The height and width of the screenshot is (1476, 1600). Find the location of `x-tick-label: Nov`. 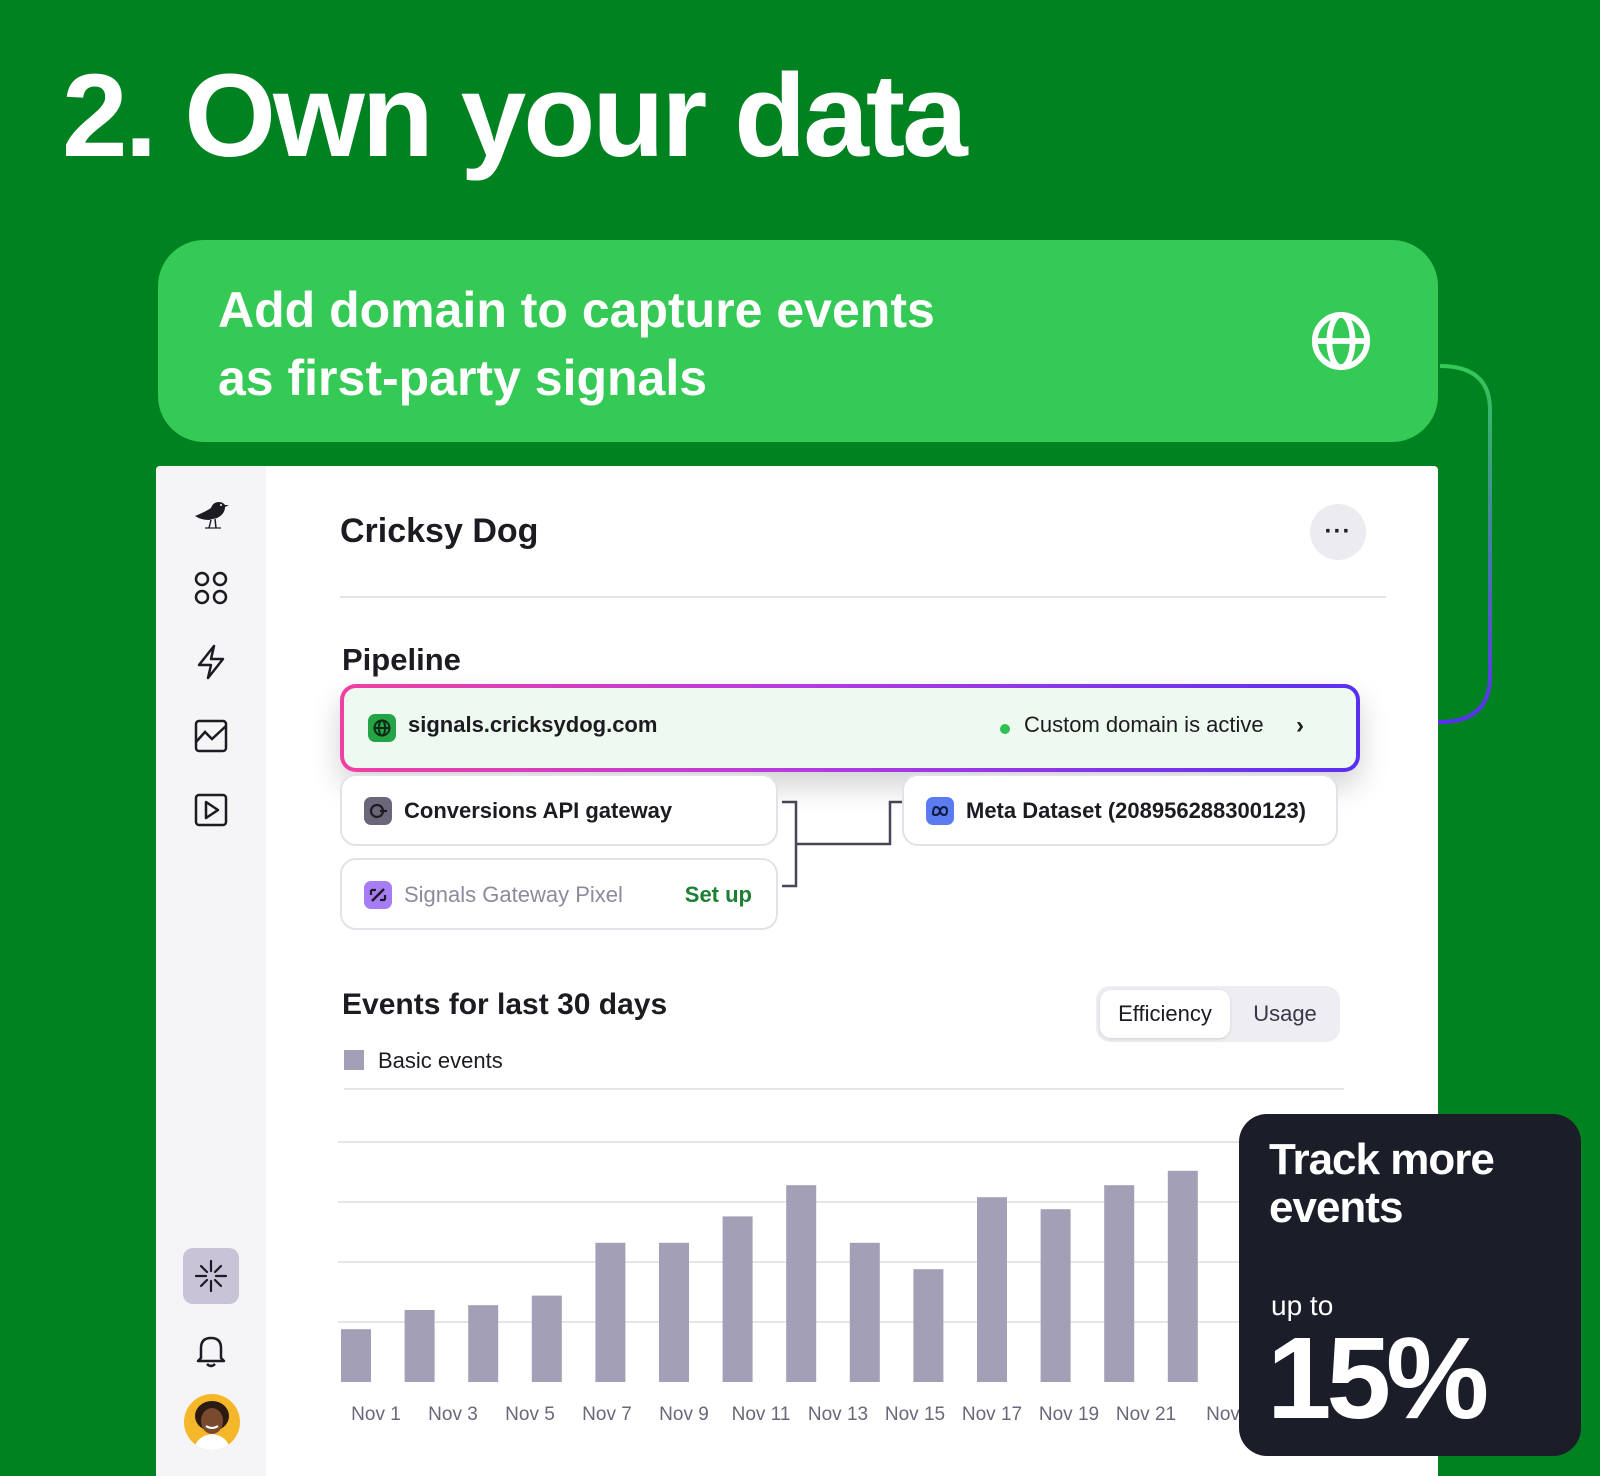

x-tick-label: Nov is located at coordinates (1223, 1414).